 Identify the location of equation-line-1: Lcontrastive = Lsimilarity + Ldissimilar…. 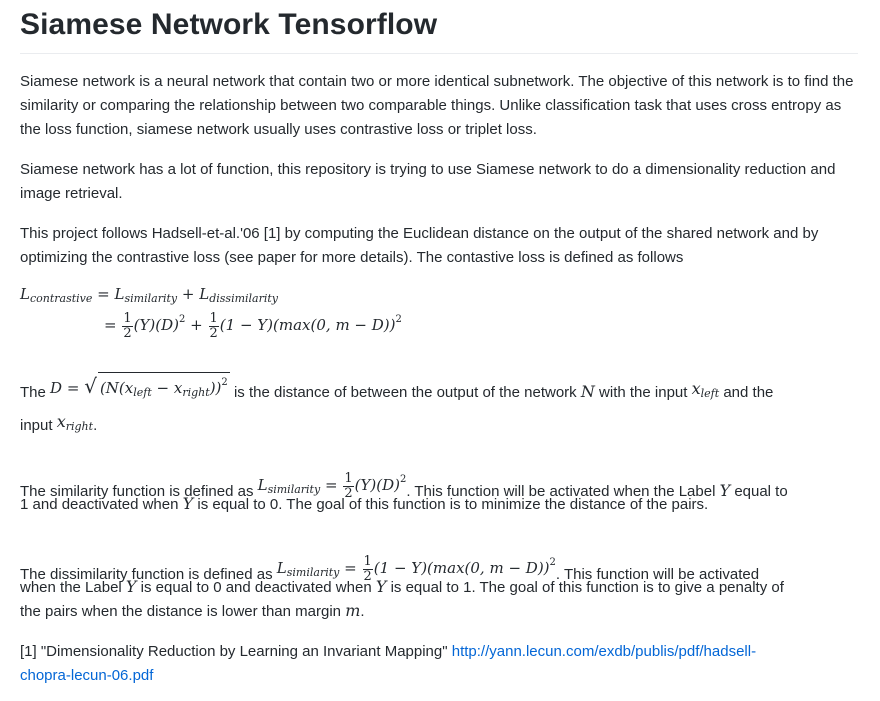
(149, 296).